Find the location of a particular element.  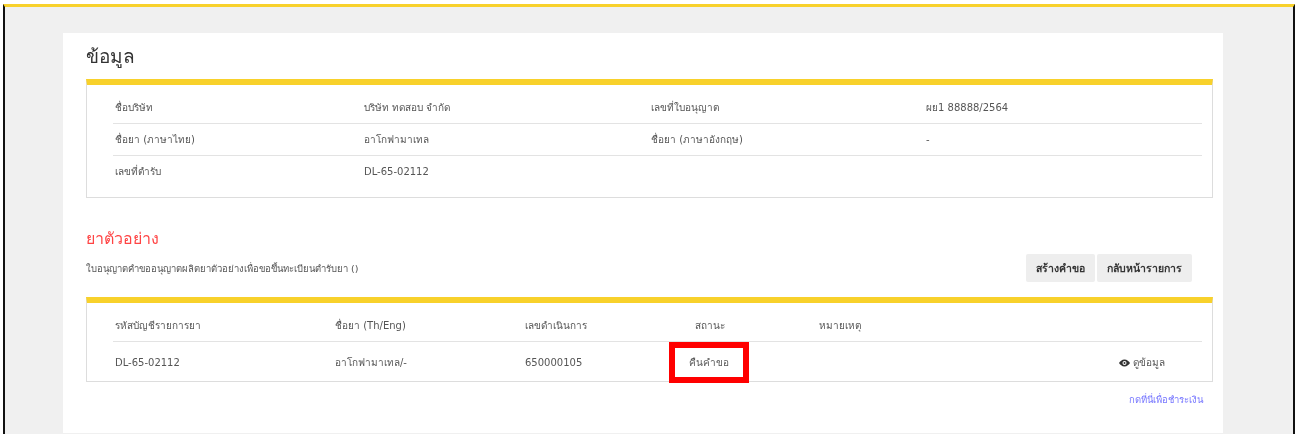

field-label: ชื่อบริษัท is located at coordinates (134, 107).